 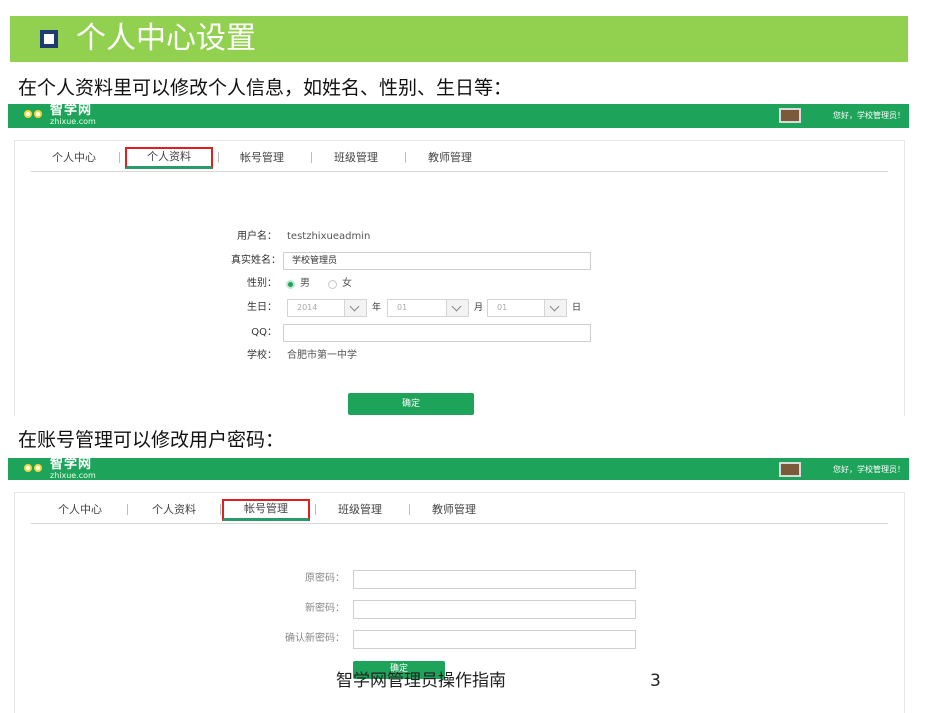 What do you see at coordinates (315, 638) in the screenshot?
I see `confirm-password-label: 确认新密码：` at bounding box center [315, 638].